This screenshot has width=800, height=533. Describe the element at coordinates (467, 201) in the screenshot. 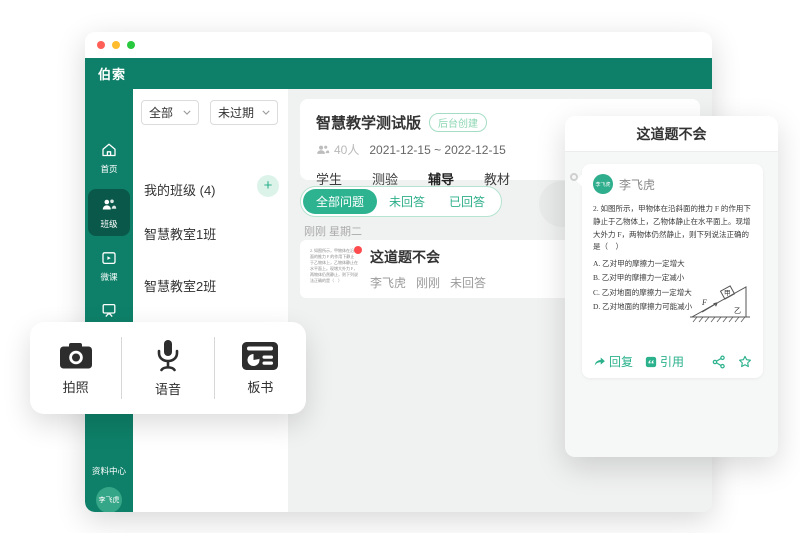

I see `filter-answered: 已回答` at that location.